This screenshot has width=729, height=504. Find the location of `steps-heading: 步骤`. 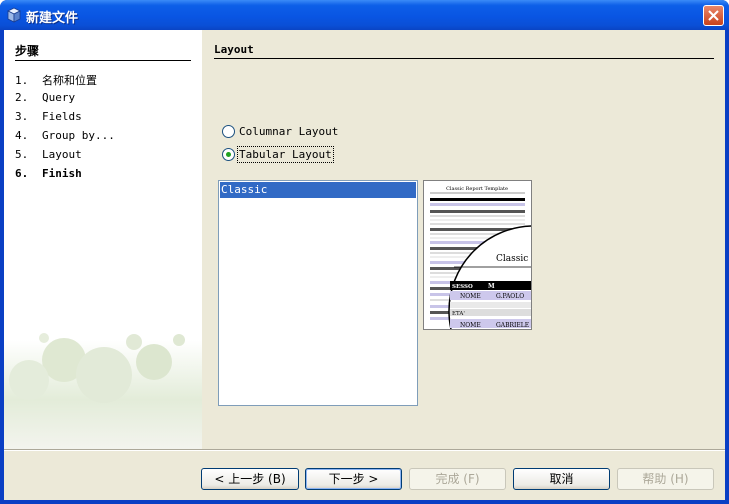

steps-heading: 步骤 is located at coordinates (103, 51).